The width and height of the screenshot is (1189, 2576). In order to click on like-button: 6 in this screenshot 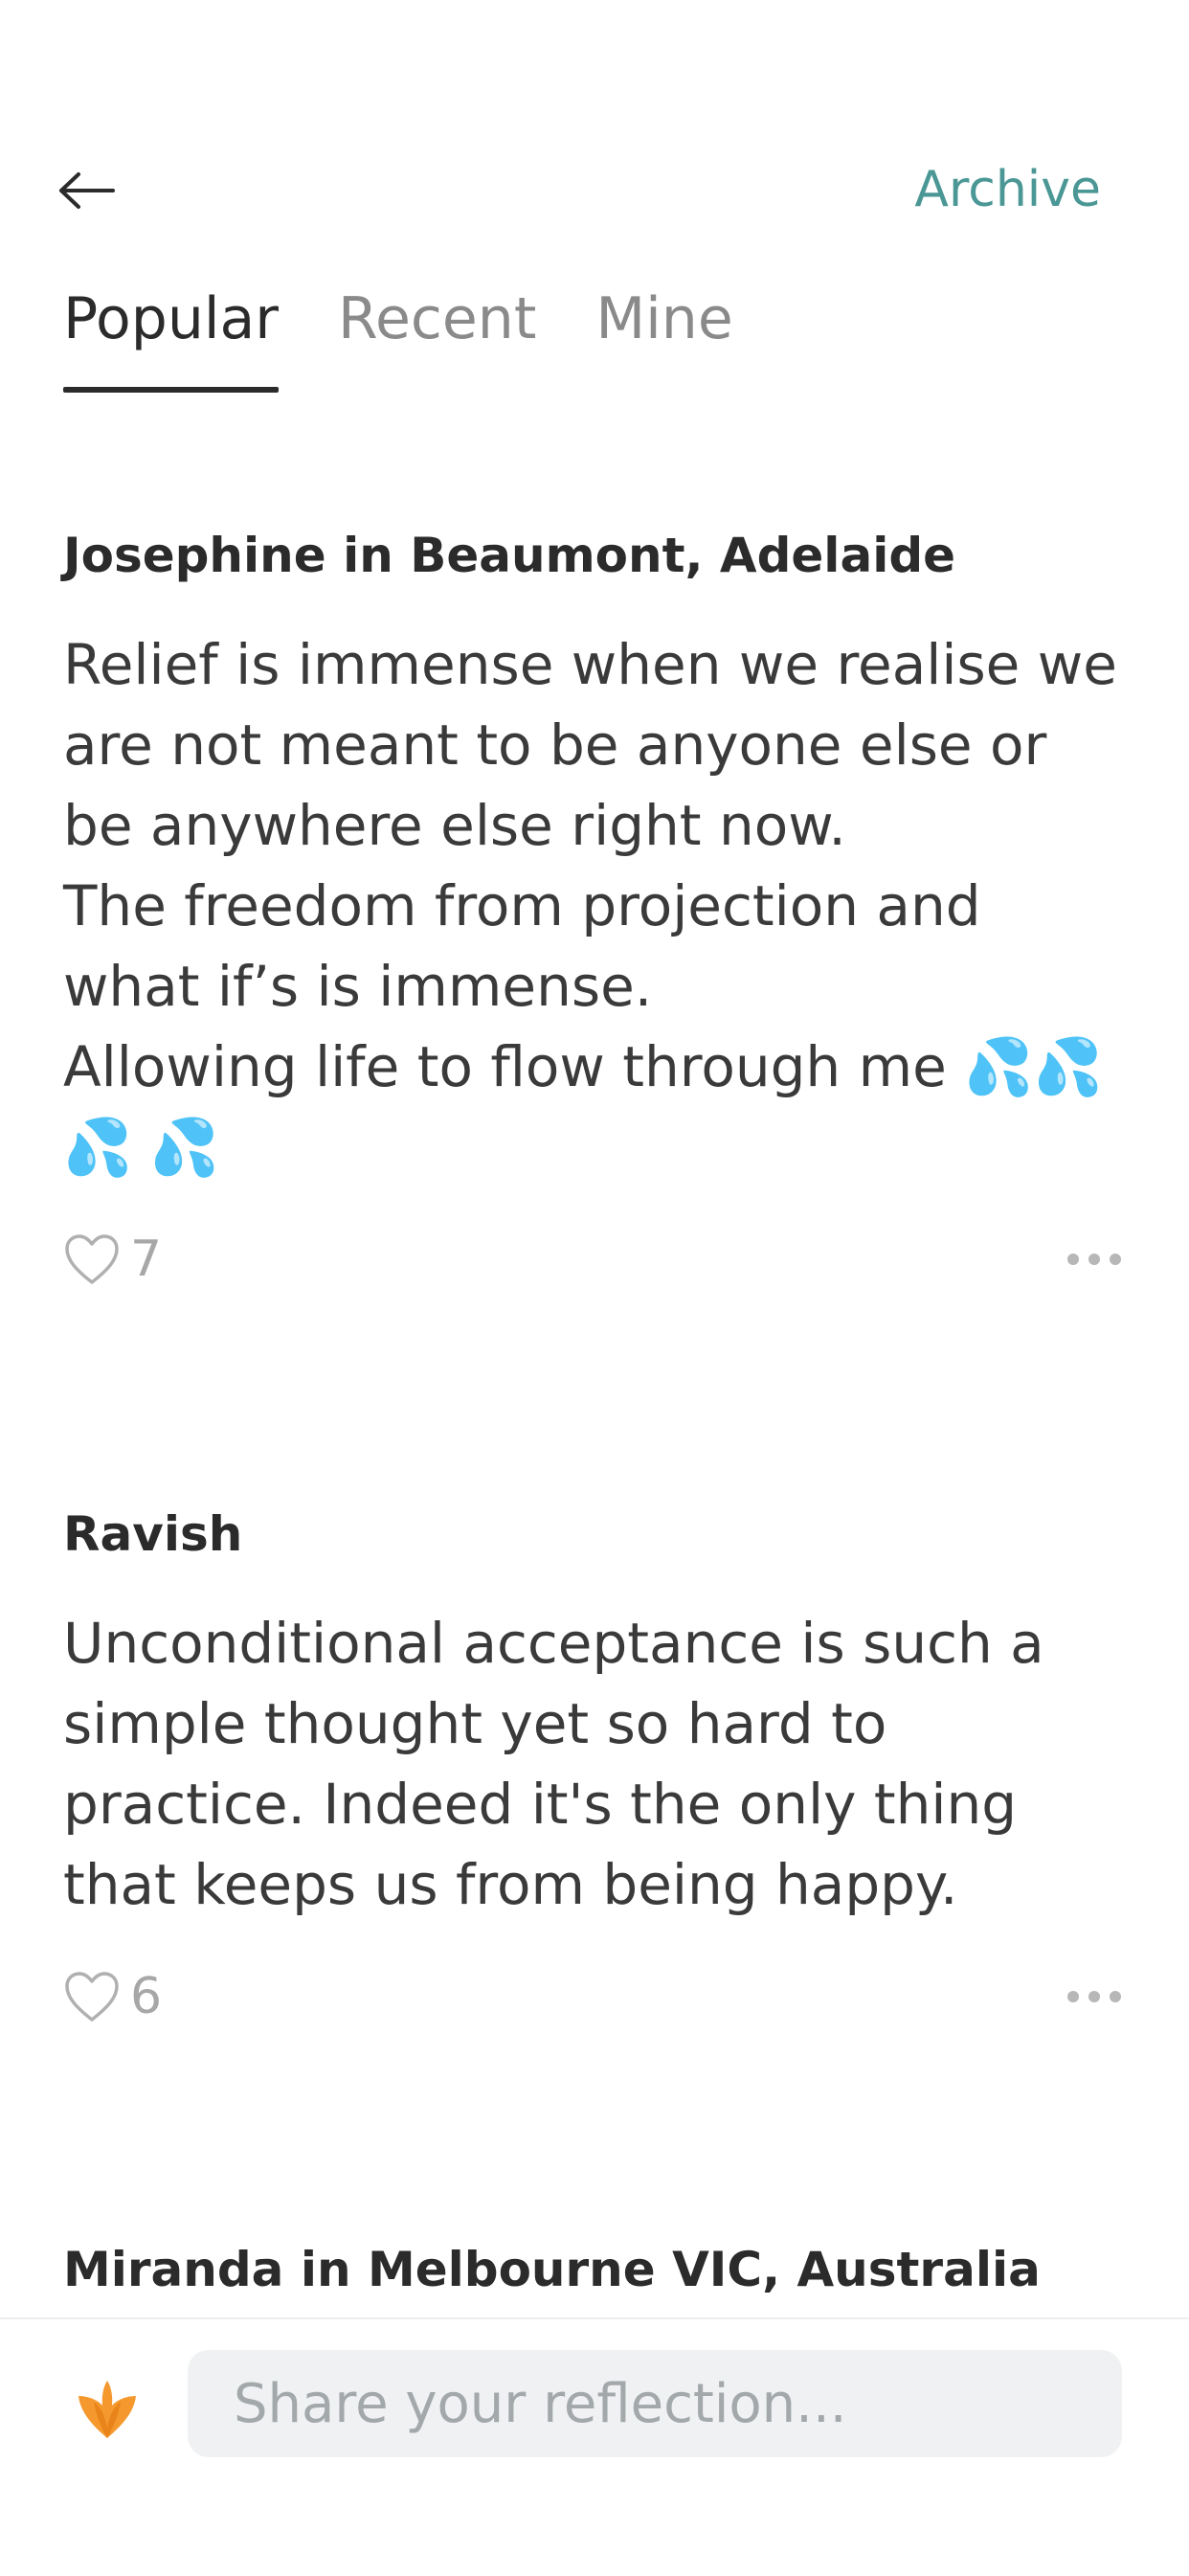, I will do `click(112, 1997)`.